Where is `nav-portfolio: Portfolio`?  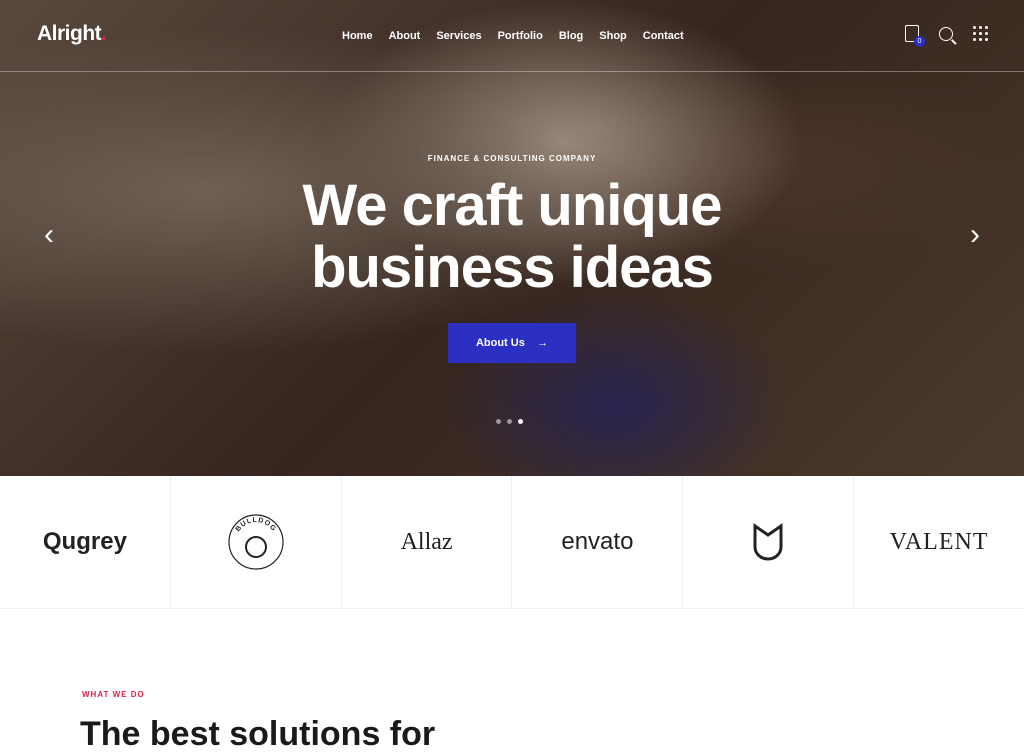
nav-portfolio: Portfolio is located at coordinates (520, 36).